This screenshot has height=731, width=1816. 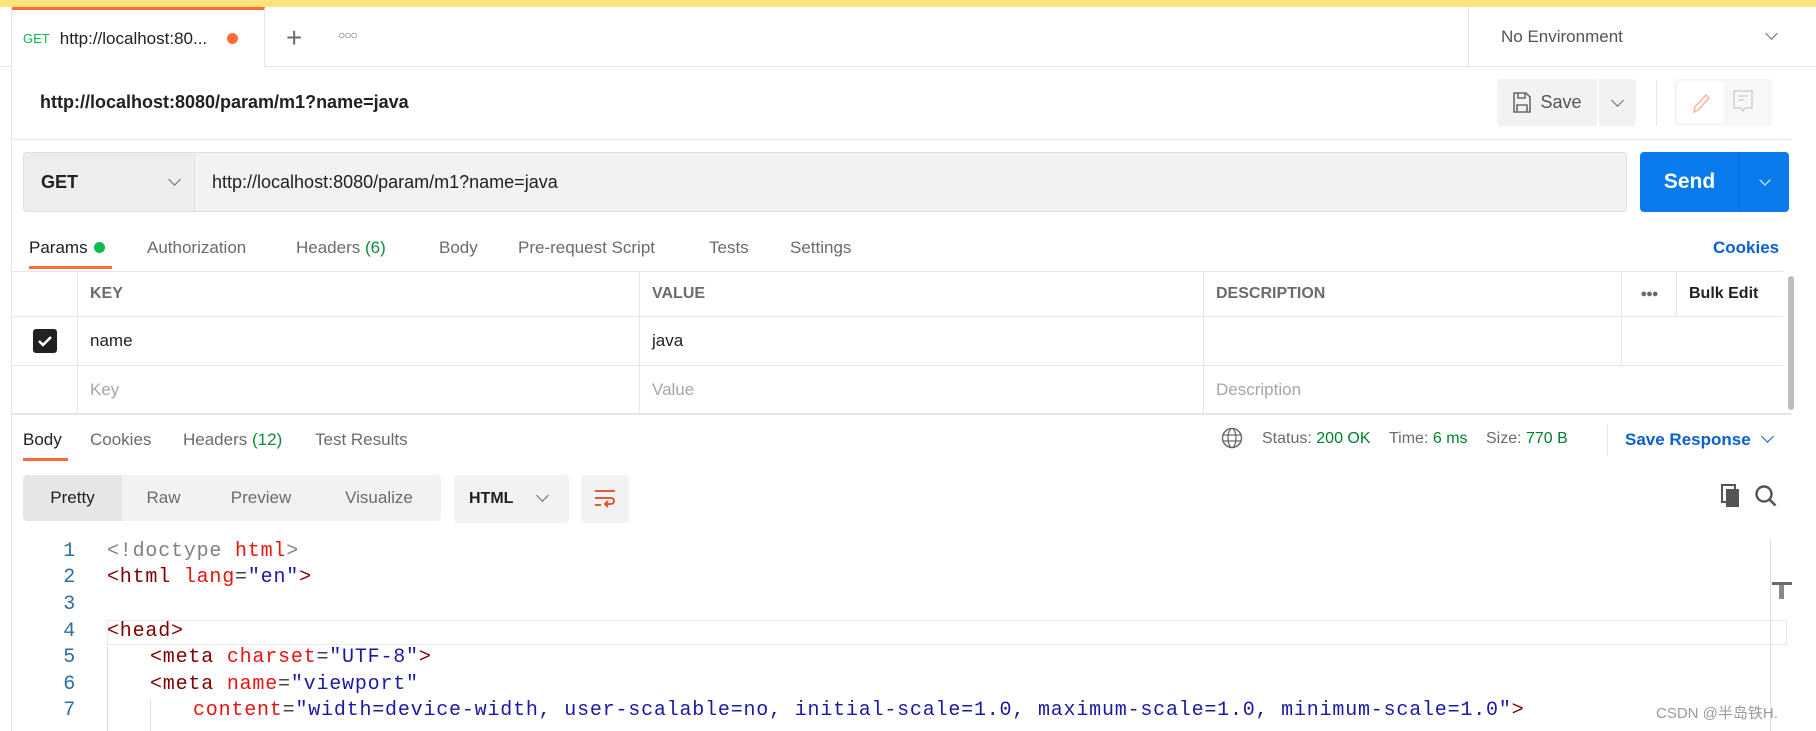 I want to click on tab-response-cookies: Cookies, so click(x=120, y=440).